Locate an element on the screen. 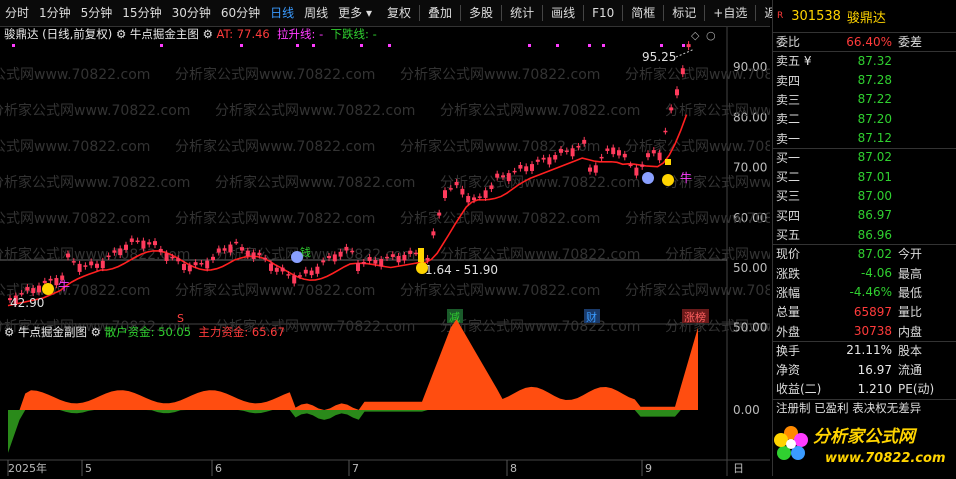  sub-tick-label: 0.00 is located at coordinates (746, 410).